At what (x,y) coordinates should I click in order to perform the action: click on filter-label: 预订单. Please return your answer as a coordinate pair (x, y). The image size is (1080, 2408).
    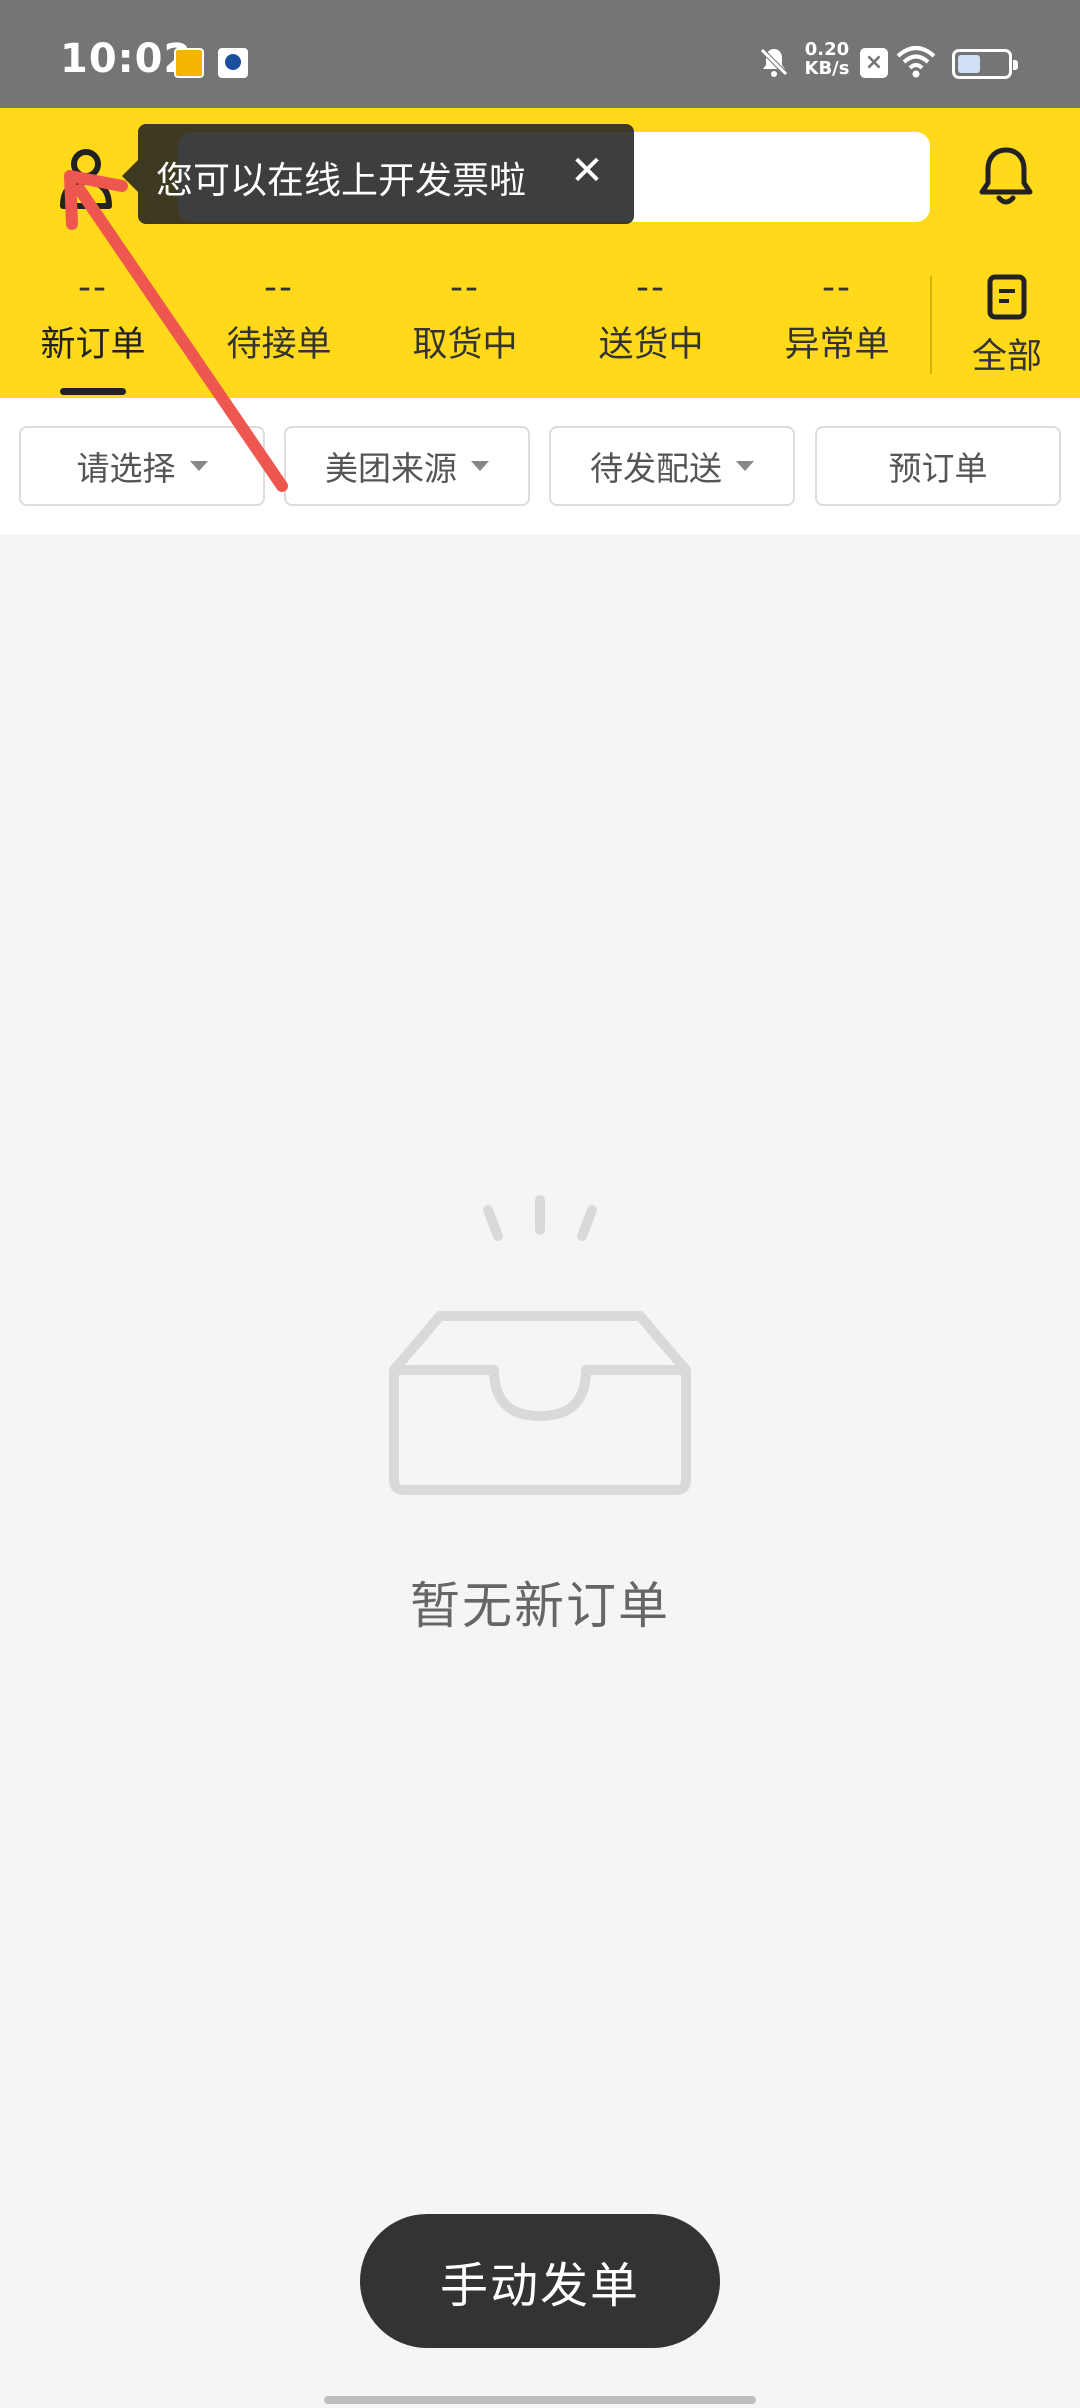
    Looking at the image, I should click on (938, 468).